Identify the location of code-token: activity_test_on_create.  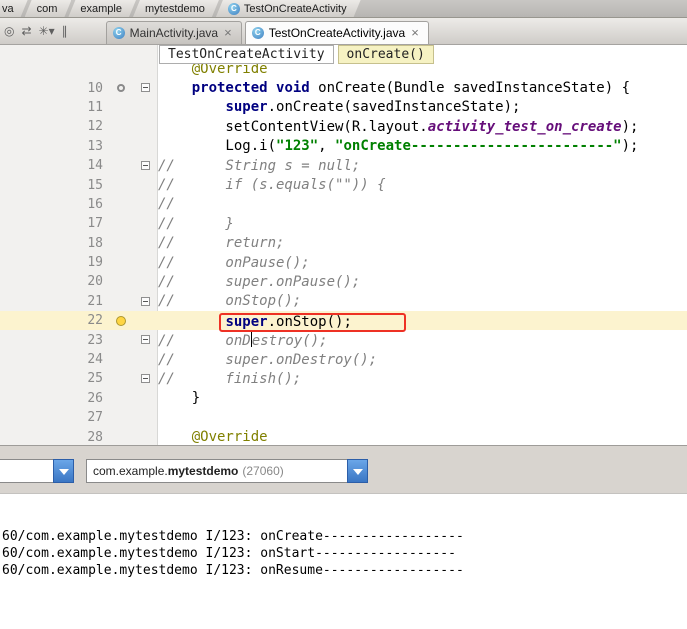
(524, 126).